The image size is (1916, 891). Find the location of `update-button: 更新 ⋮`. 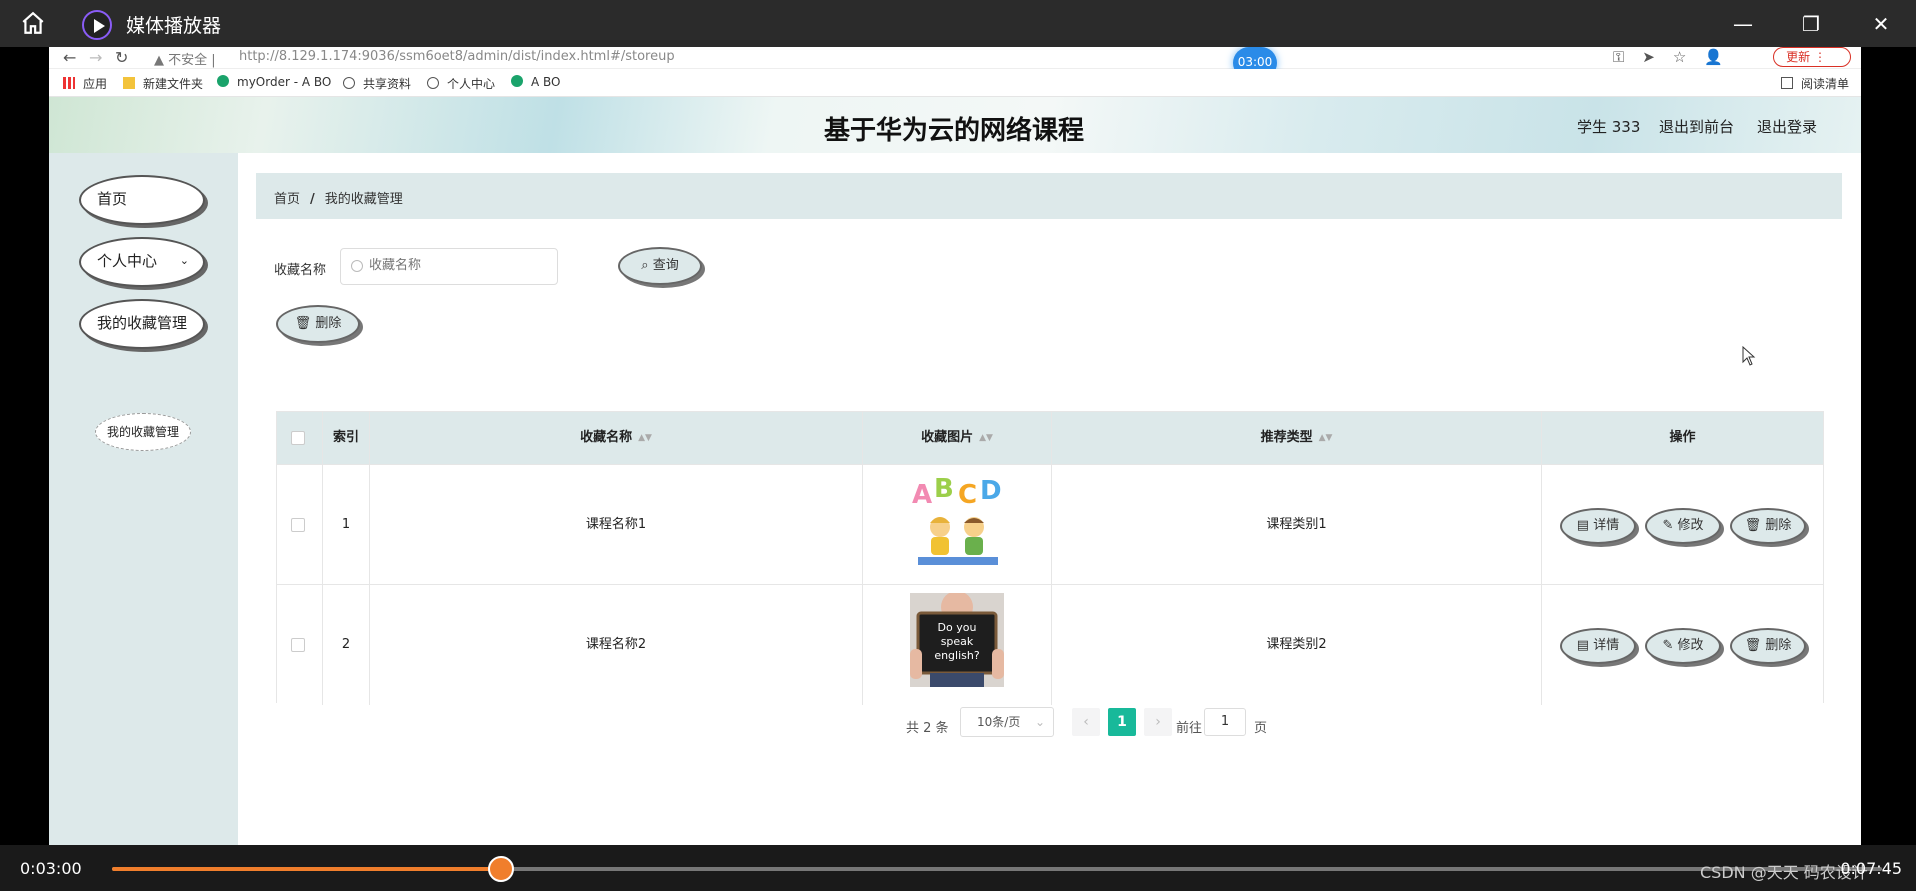

update-button: 更新 ⋮ is located at coordinates (1812, 57).